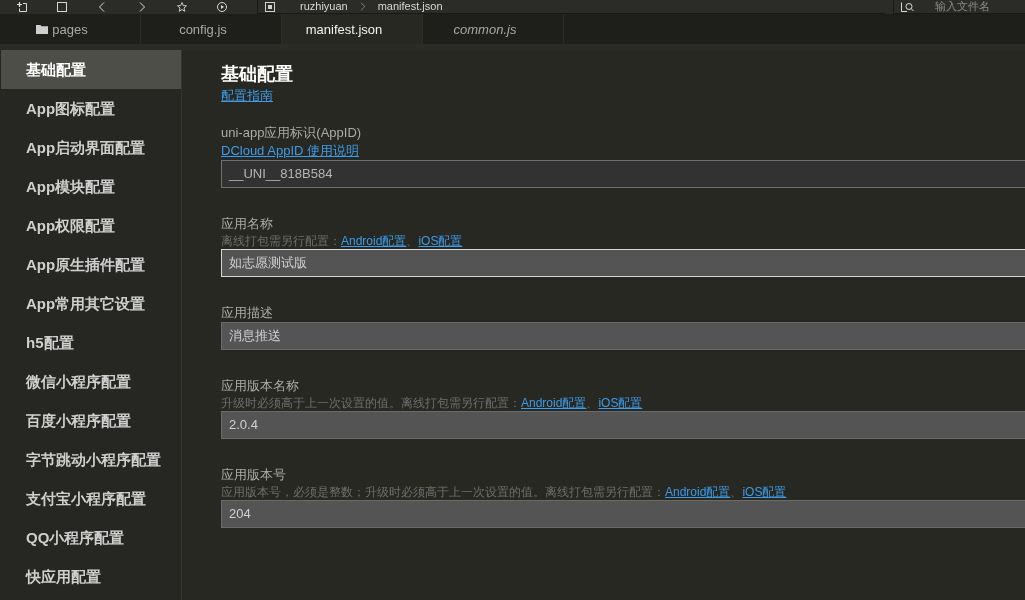 The image size is (1025, 600). What do you see at coordinates (91, 576) in the screenshot?
I see `sidebar-item: 快应用配置` at bounding box center [91, 576].